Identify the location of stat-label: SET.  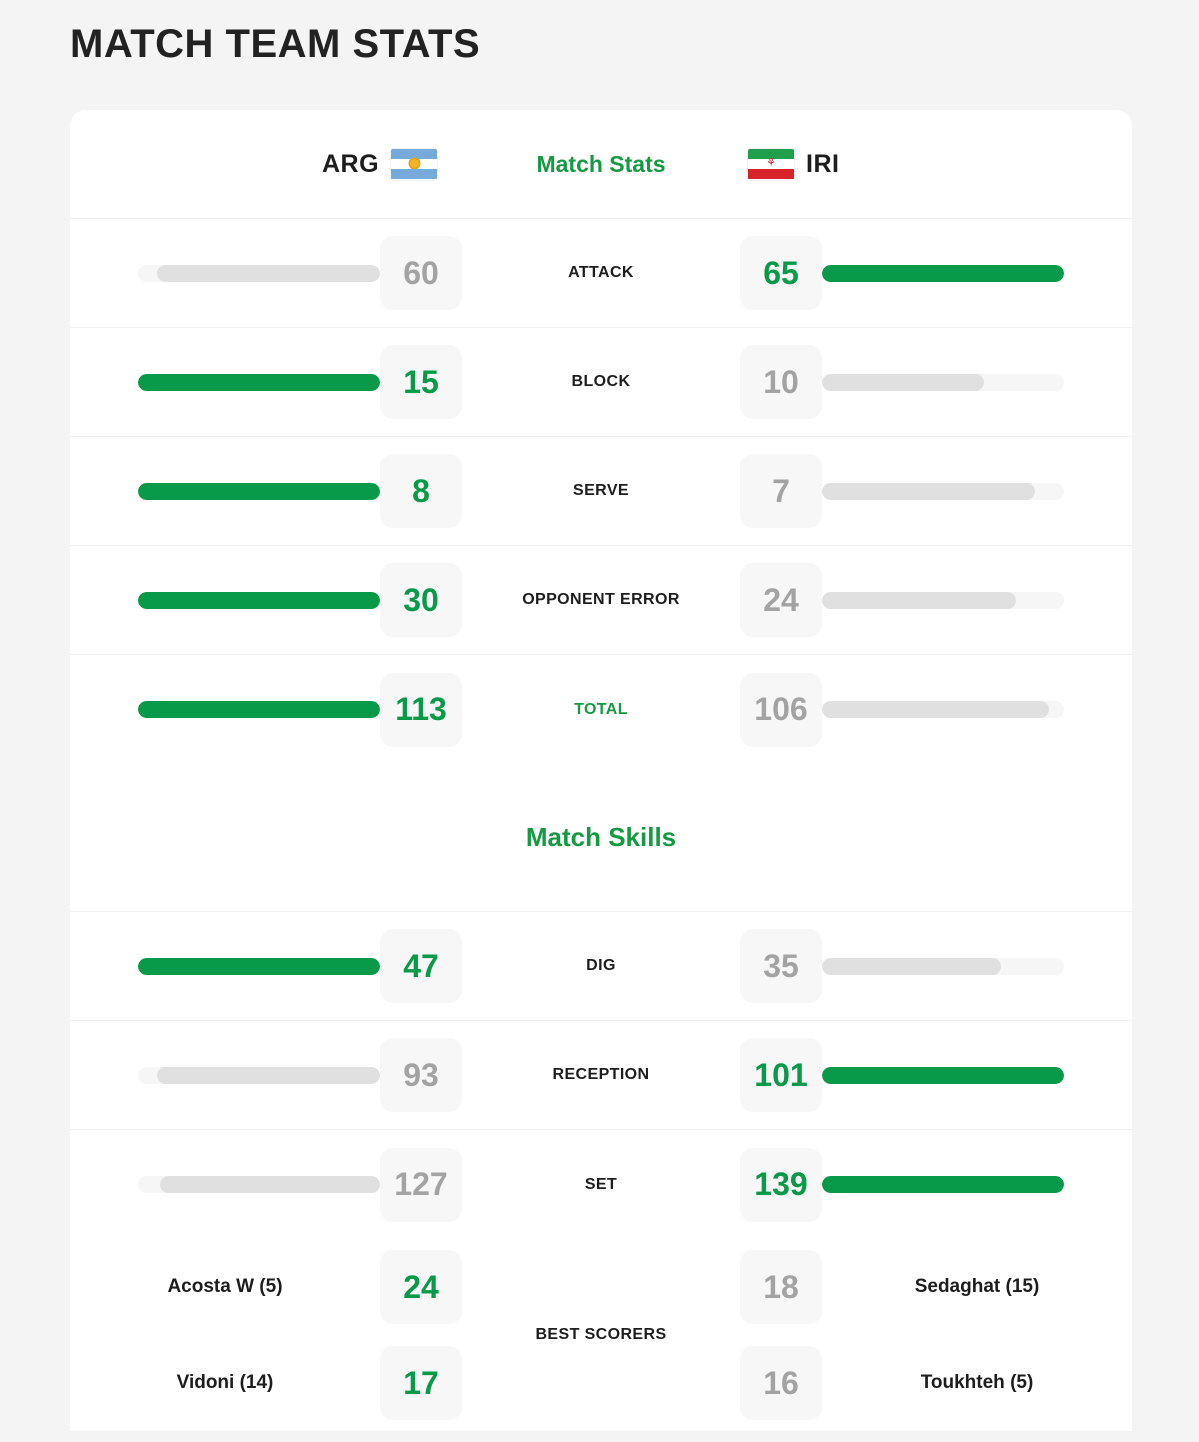
(601, 1184).